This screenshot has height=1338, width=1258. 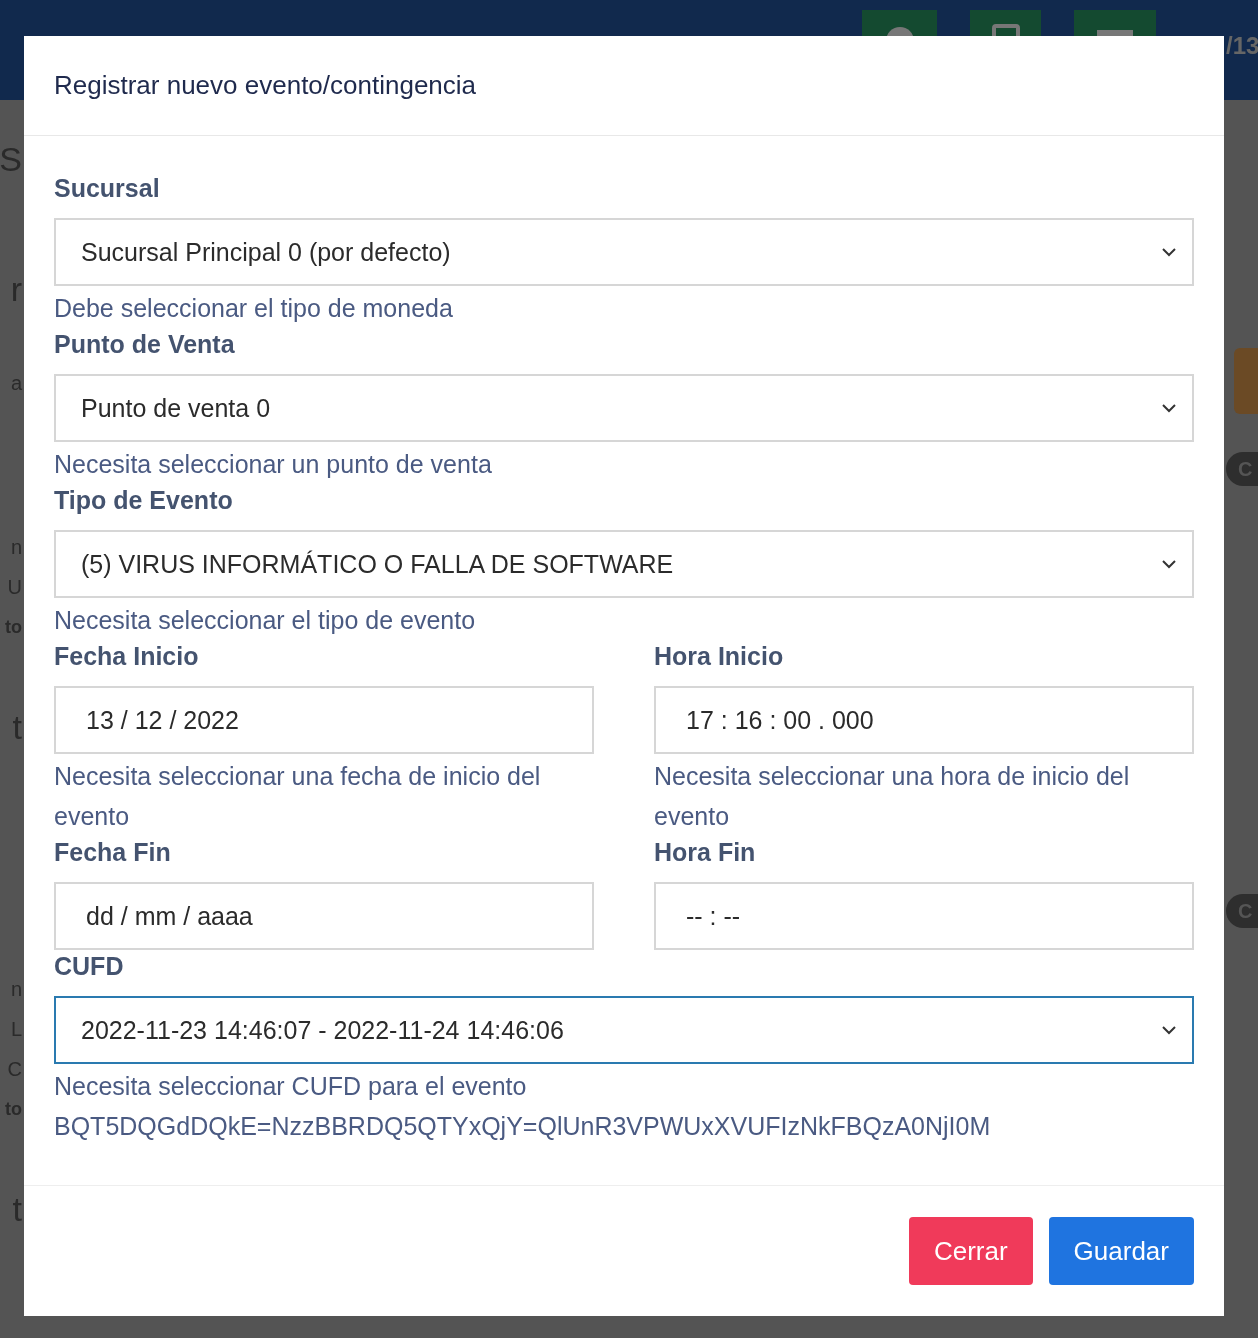 I want to click on modal-title: Registrar nuevo evento/contingencia, so click(x=265, y=85).